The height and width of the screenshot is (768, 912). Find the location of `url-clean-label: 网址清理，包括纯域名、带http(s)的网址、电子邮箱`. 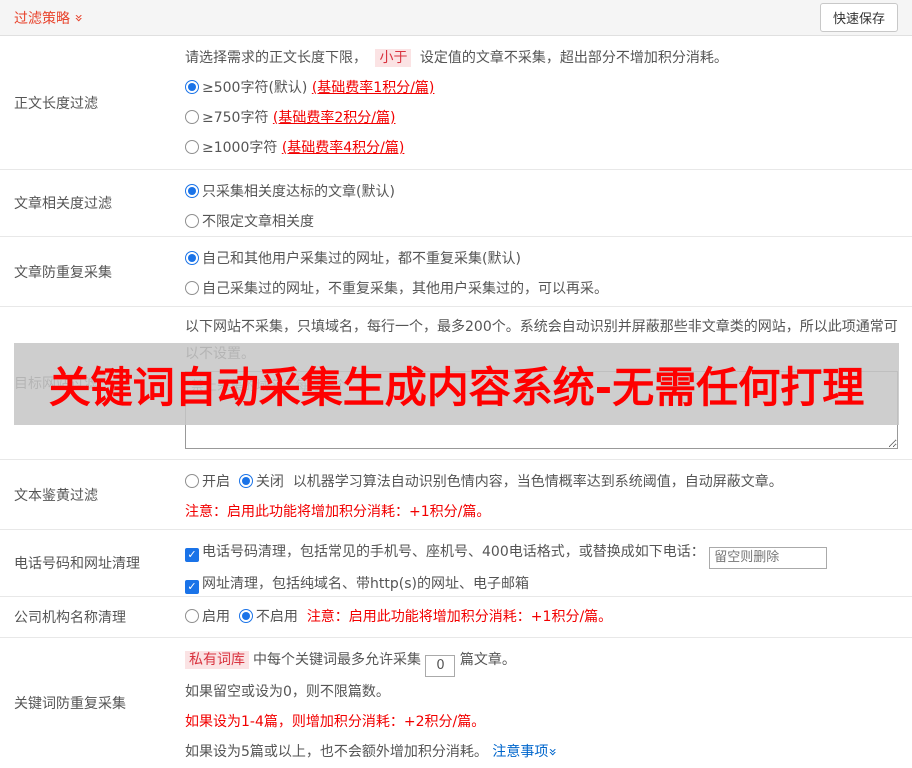

url-clean-label: 网址清理，包括纯域名、带http(s)的网址、电子邮箱 is located at coordinates (365, 583).